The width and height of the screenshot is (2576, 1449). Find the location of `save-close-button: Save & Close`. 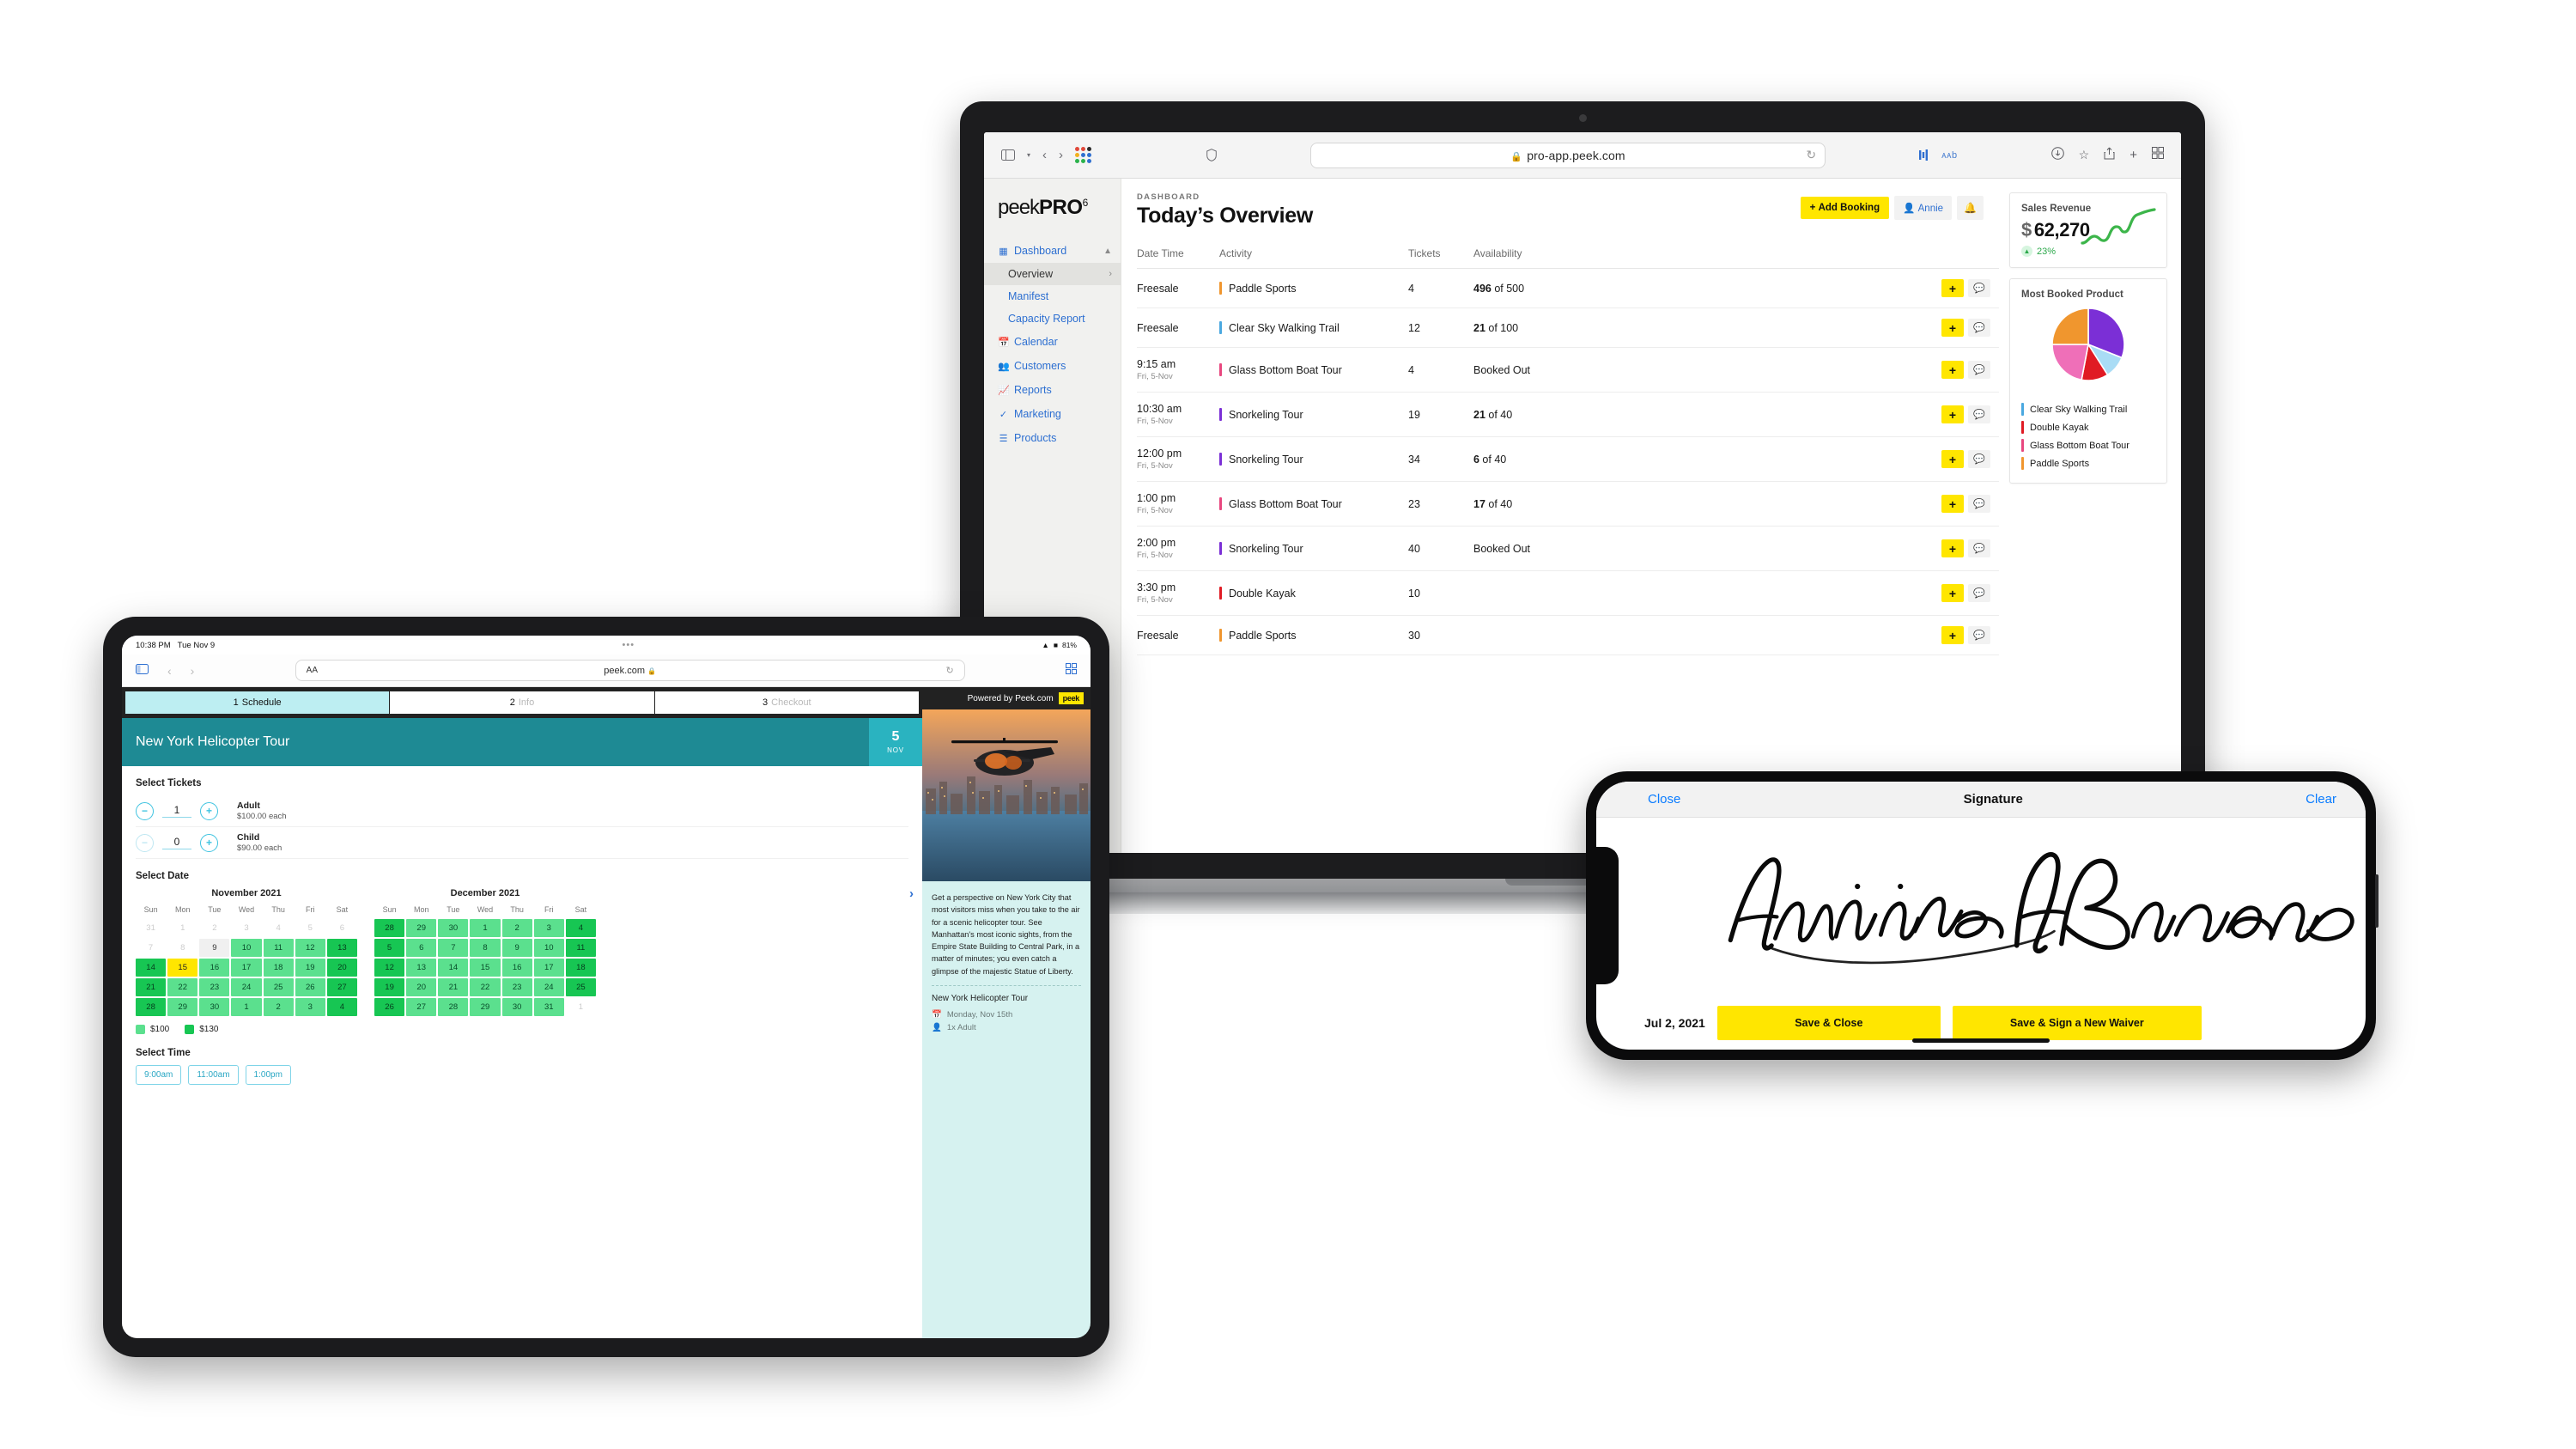

save-close-button: Save & Close is located at coordinates (1828, 1023).